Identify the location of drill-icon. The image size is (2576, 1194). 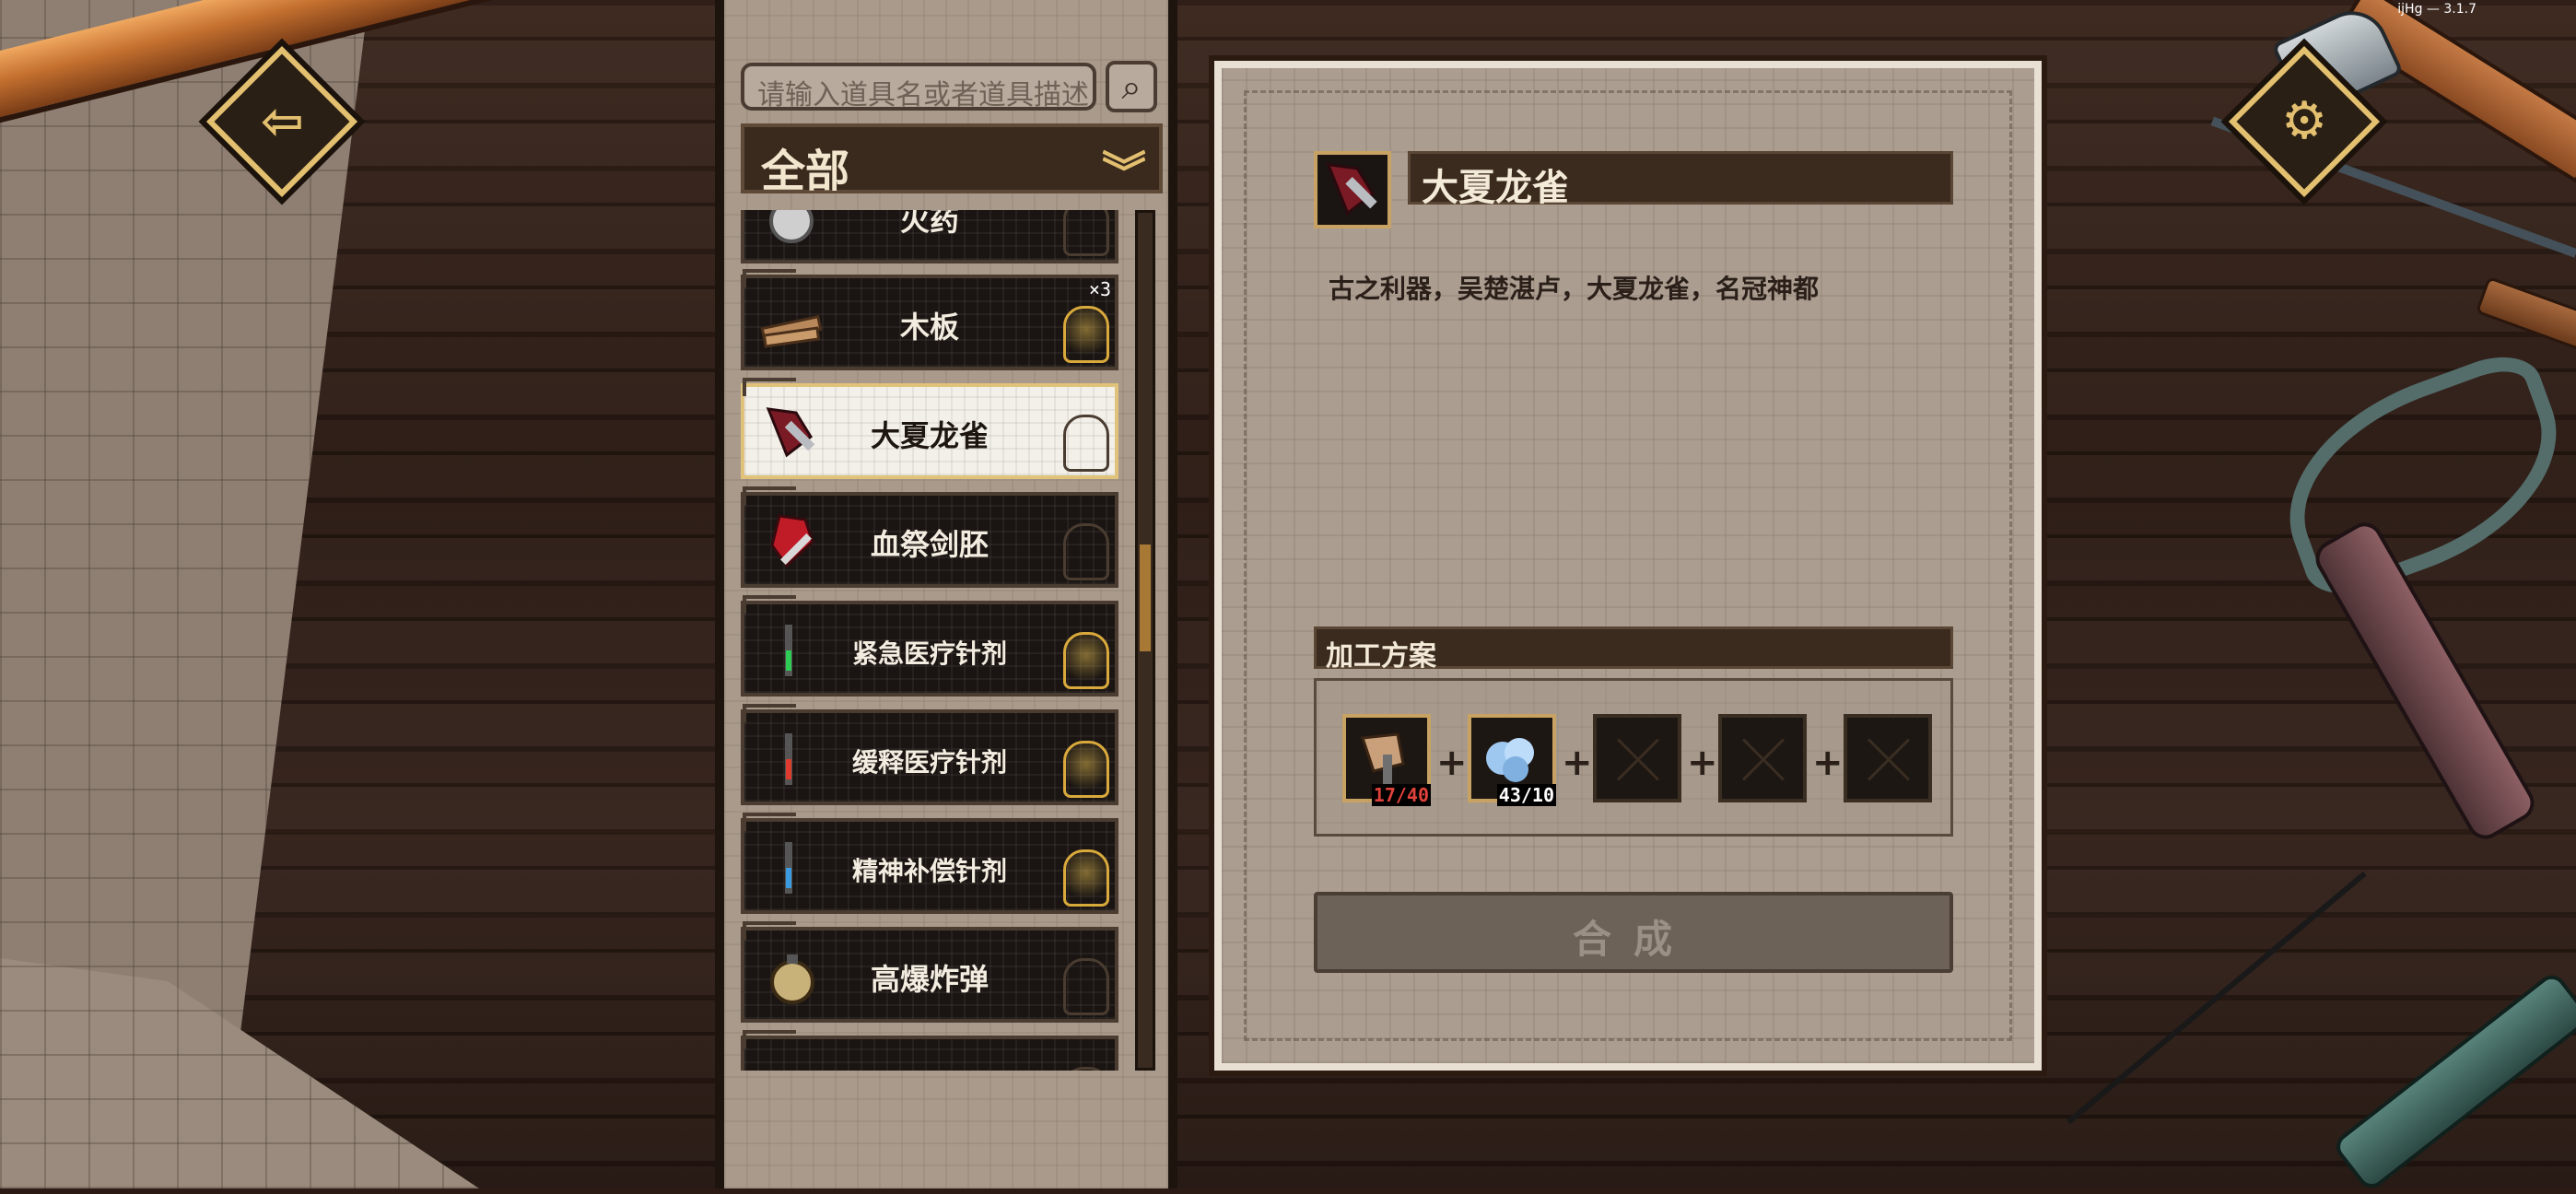
(2453, 1081).